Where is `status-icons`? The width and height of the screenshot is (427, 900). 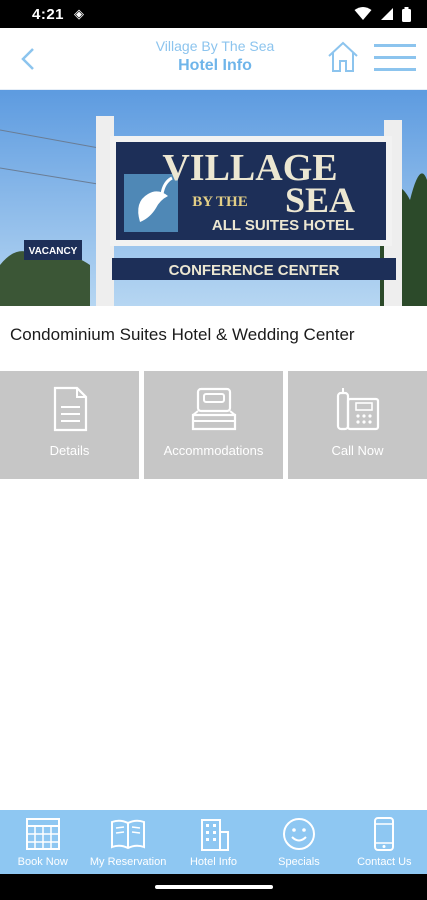
status-icons is located at coordinates (382, 14).